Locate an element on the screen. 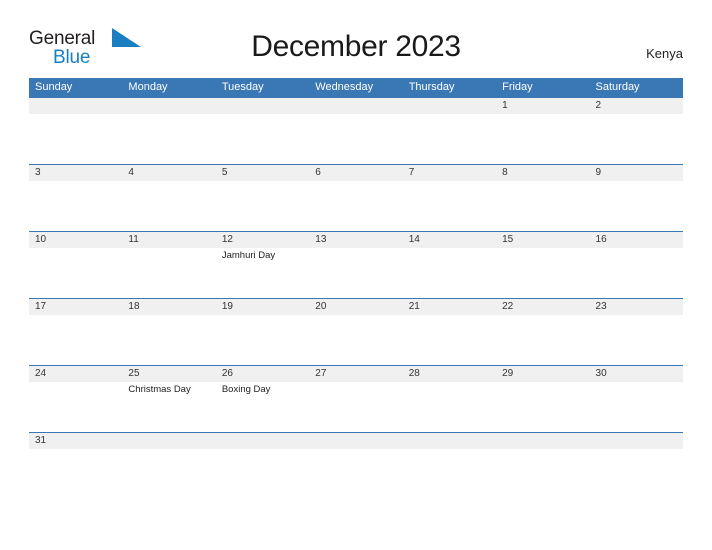 The width and height of the screenshot is (712, 550). day-number: 26 is located at coordinates (262, 374).